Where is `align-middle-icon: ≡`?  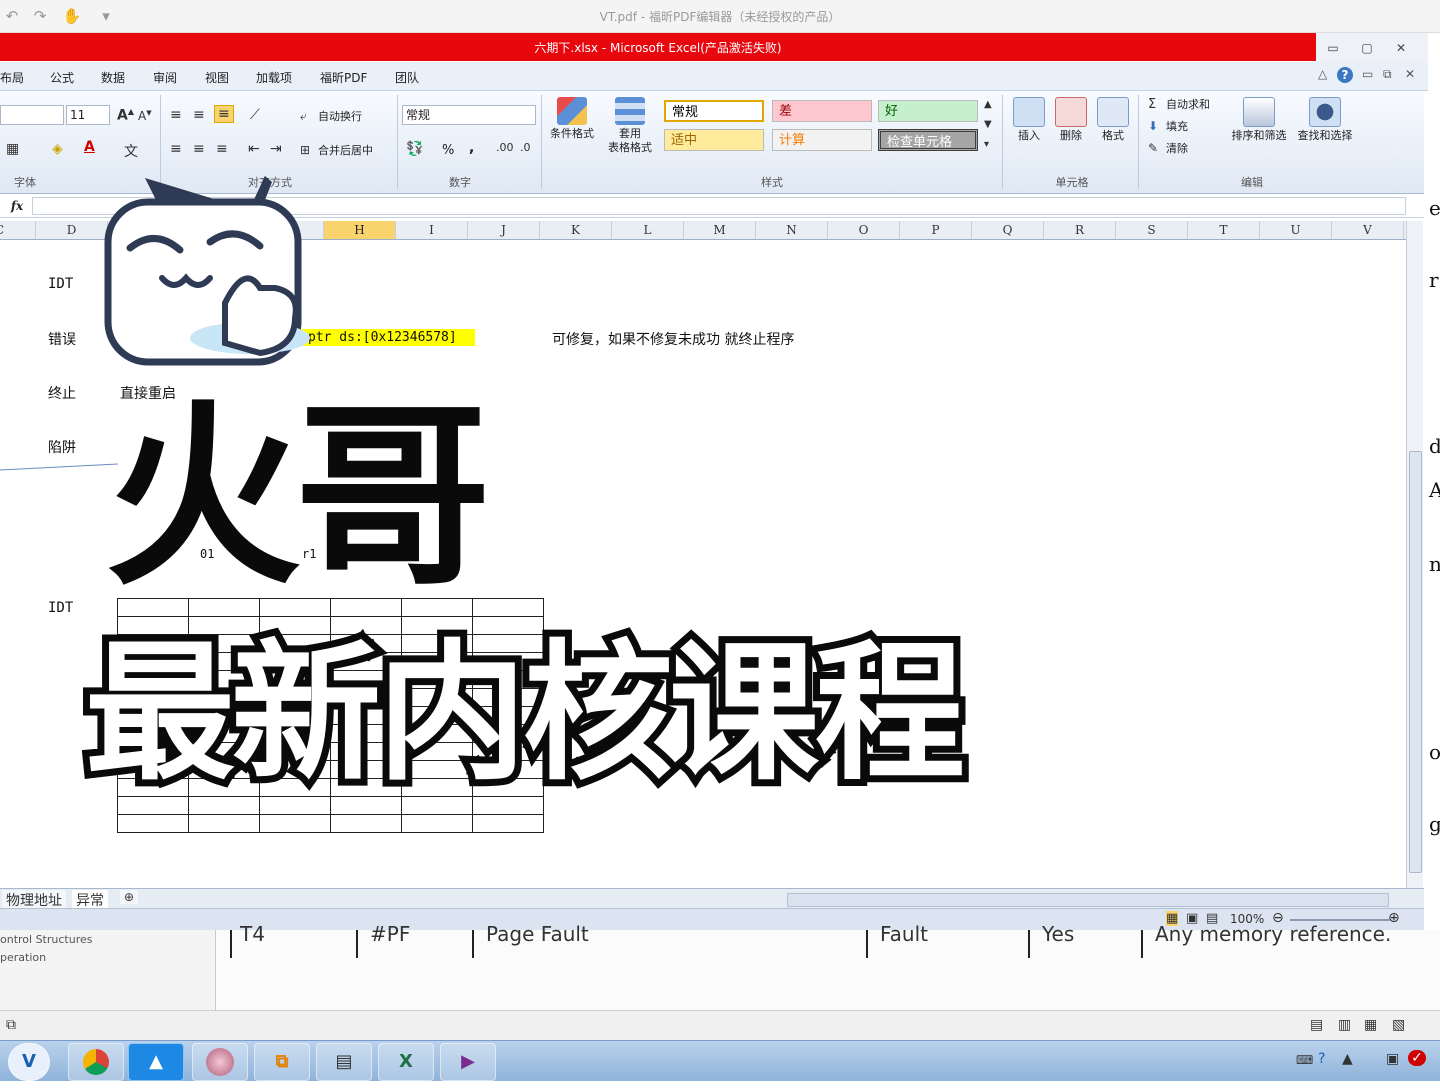 align-middle-icon: ≡ is located at coordinates (199, 115).